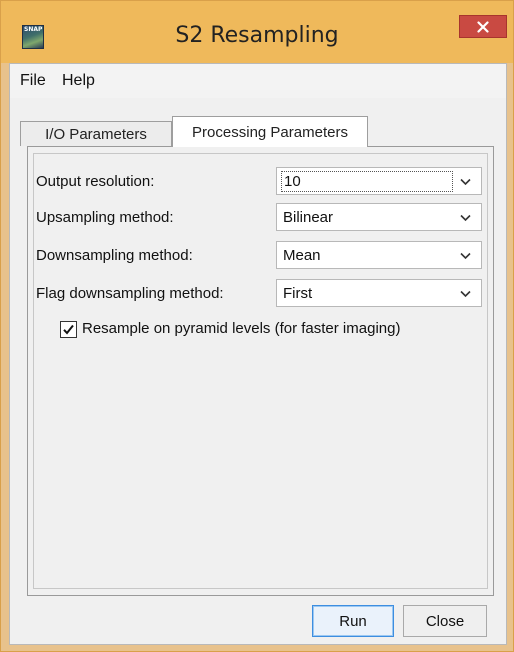 This screenshot has height=652, width=514. I want to click on close-icon, so click(483, 26).